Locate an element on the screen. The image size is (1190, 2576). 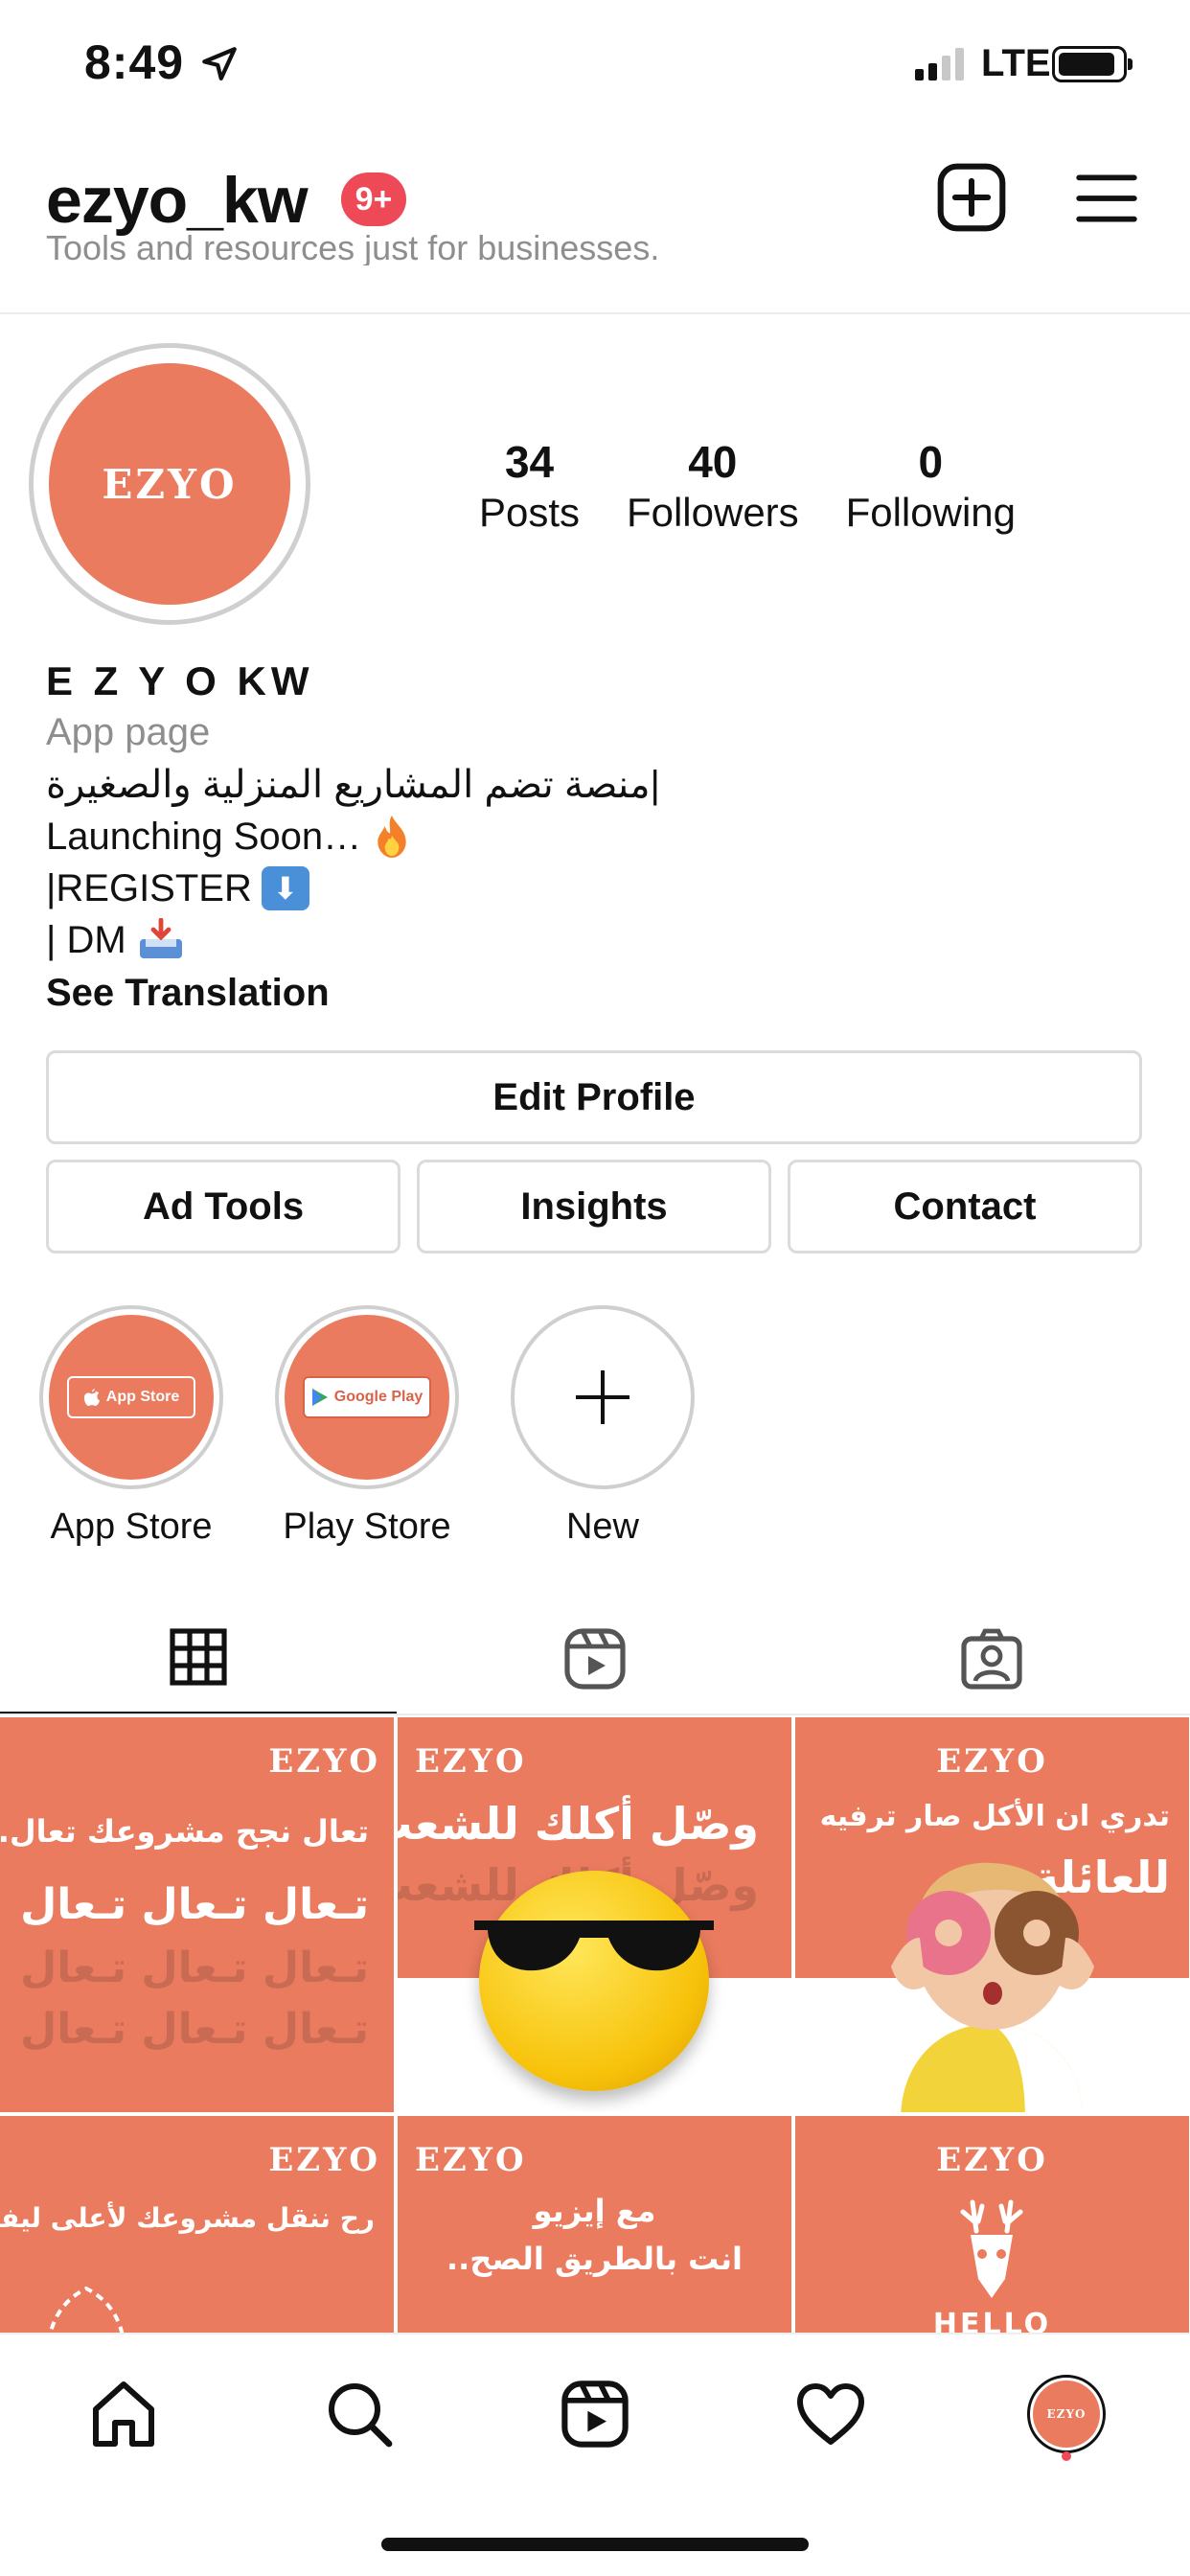
nav-home is located at coordinates (124, 2414).